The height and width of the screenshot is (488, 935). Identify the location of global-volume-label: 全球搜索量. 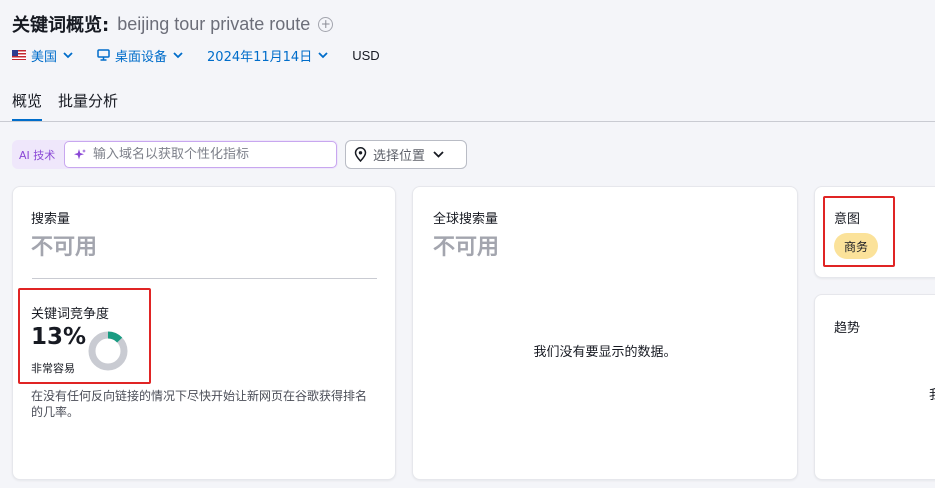
(466, 219).